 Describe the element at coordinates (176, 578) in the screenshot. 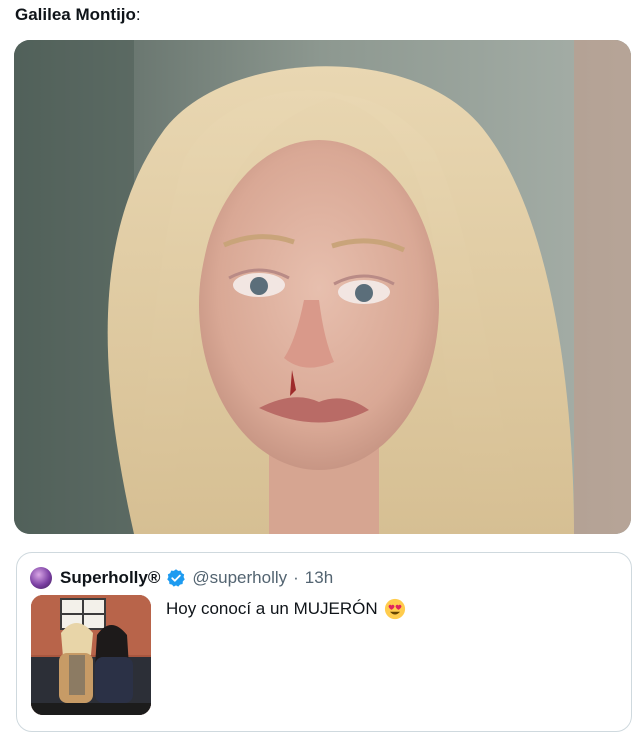

I see `verified-badge-icon` at that location.